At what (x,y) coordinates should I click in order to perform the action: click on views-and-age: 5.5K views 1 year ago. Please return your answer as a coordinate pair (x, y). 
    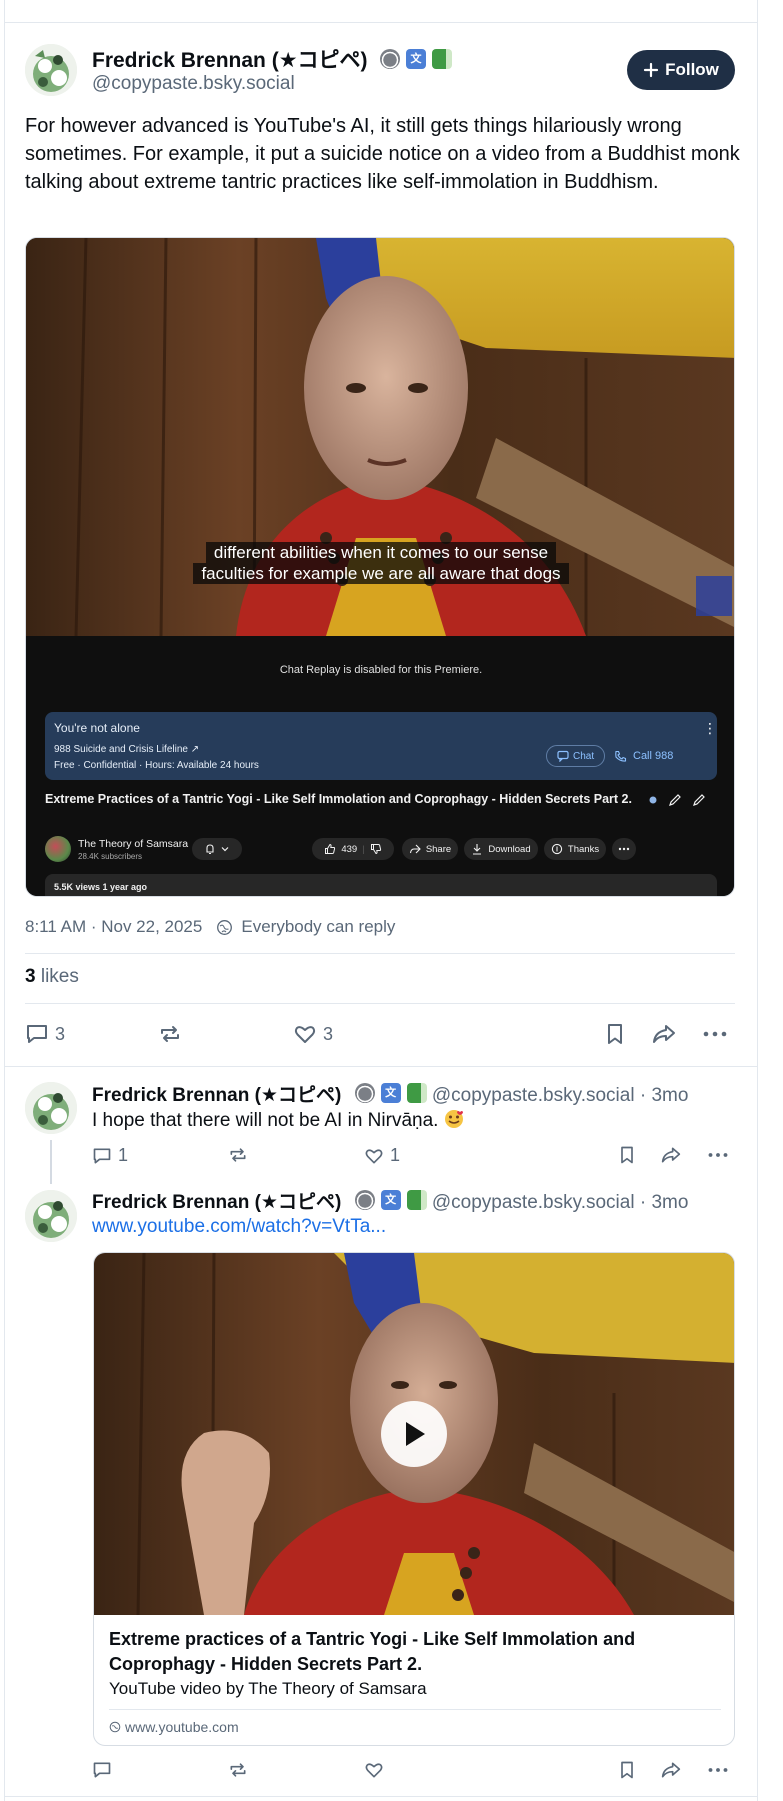
    Looking at the image, I should click on (381, 885).